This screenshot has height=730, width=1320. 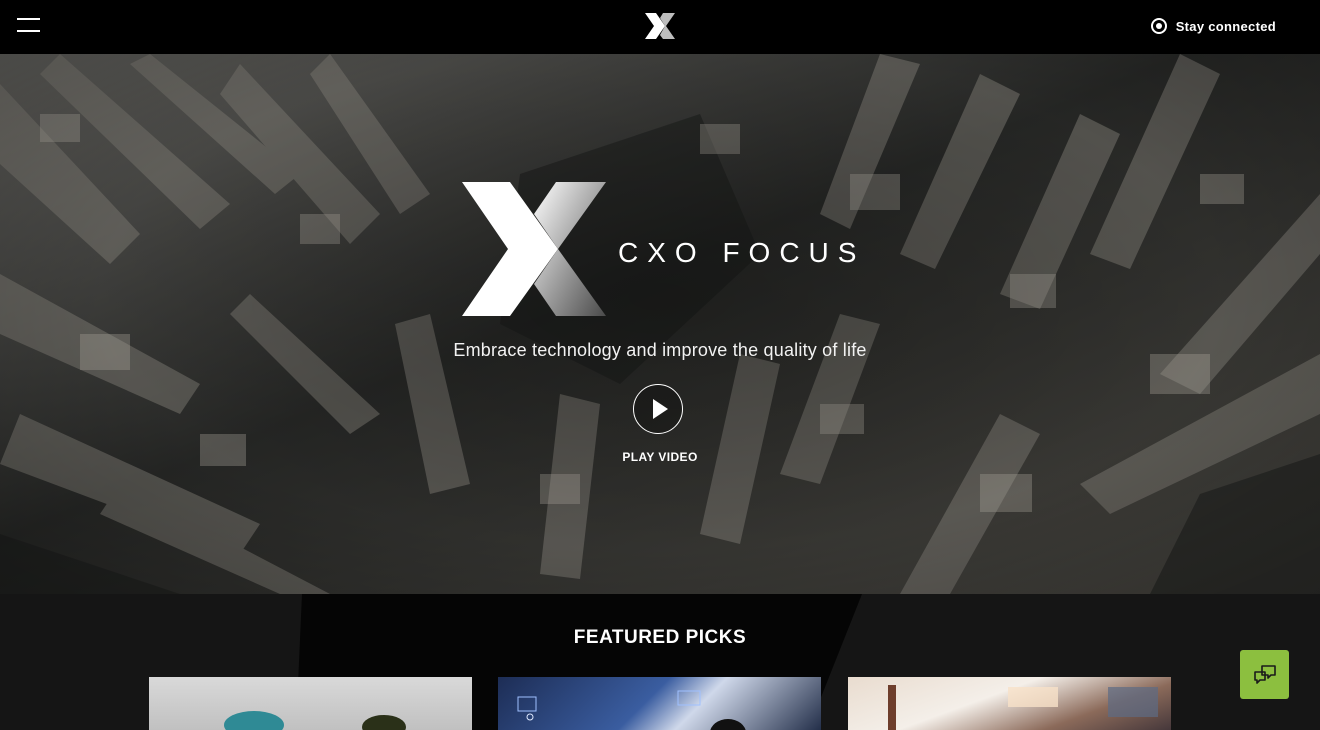 What do you see at coordinates (29, 26) in the screenshot?
I see `hamburger-menu-icon` at bounding box center [29, 26].